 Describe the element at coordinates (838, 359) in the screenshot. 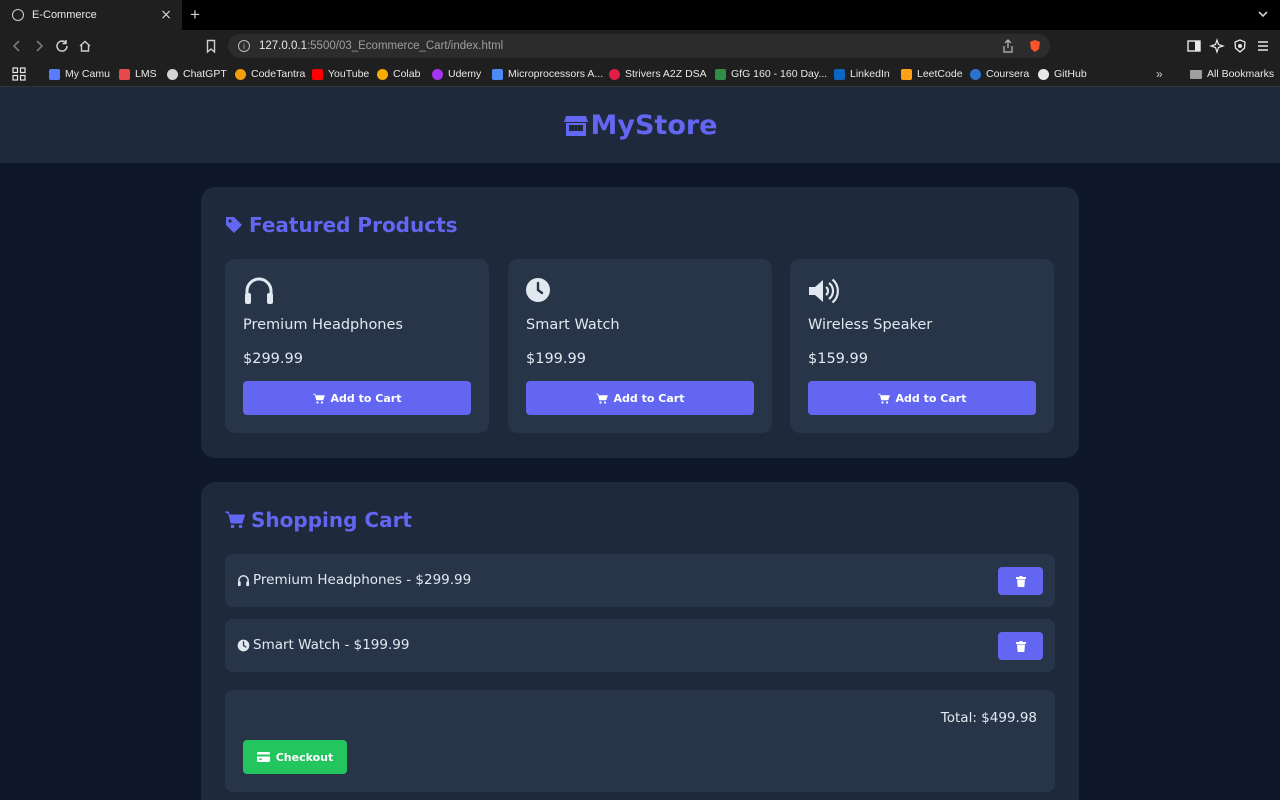

I see `product-price: $159.99` at that location.